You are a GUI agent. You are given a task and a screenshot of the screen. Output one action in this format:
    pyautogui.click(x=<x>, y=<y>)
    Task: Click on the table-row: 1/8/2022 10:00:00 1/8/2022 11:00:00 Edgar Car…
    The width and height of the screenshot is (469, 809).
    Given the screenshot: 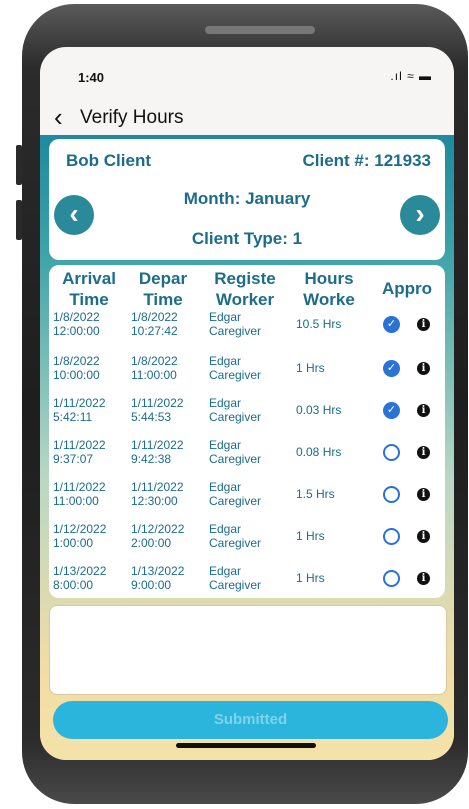 What is the action you would take?
    pyautogui.click(x=247, y=375)
    